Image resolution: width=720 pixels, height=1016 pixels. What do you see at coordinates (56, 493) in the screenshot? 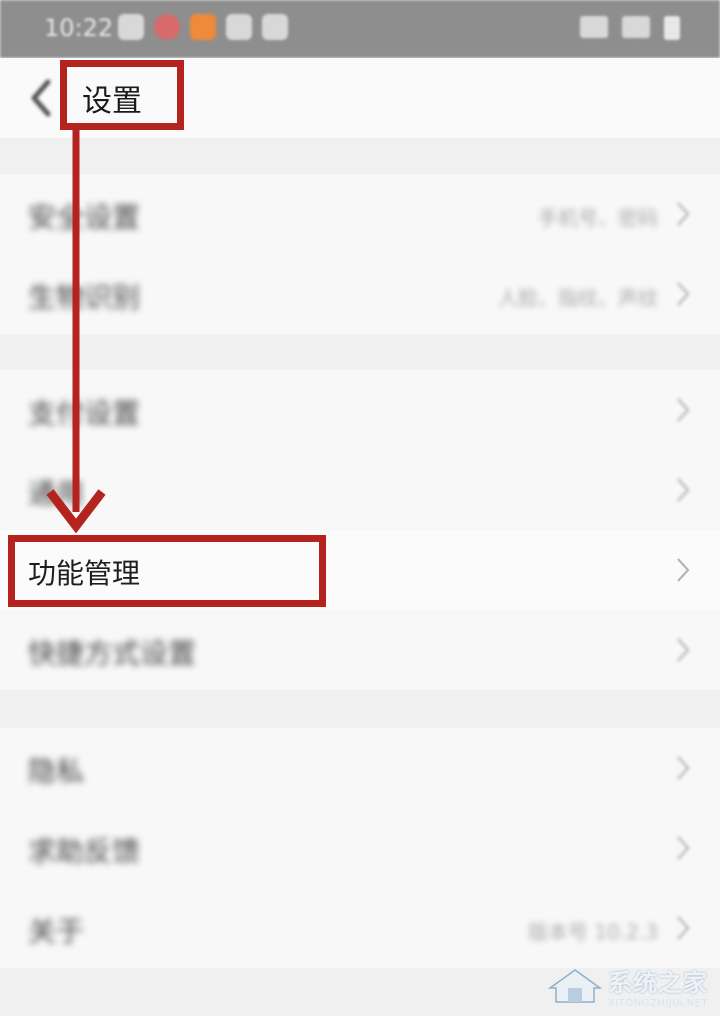
I see `row-label: 通用` at bounding box center [56, 493].